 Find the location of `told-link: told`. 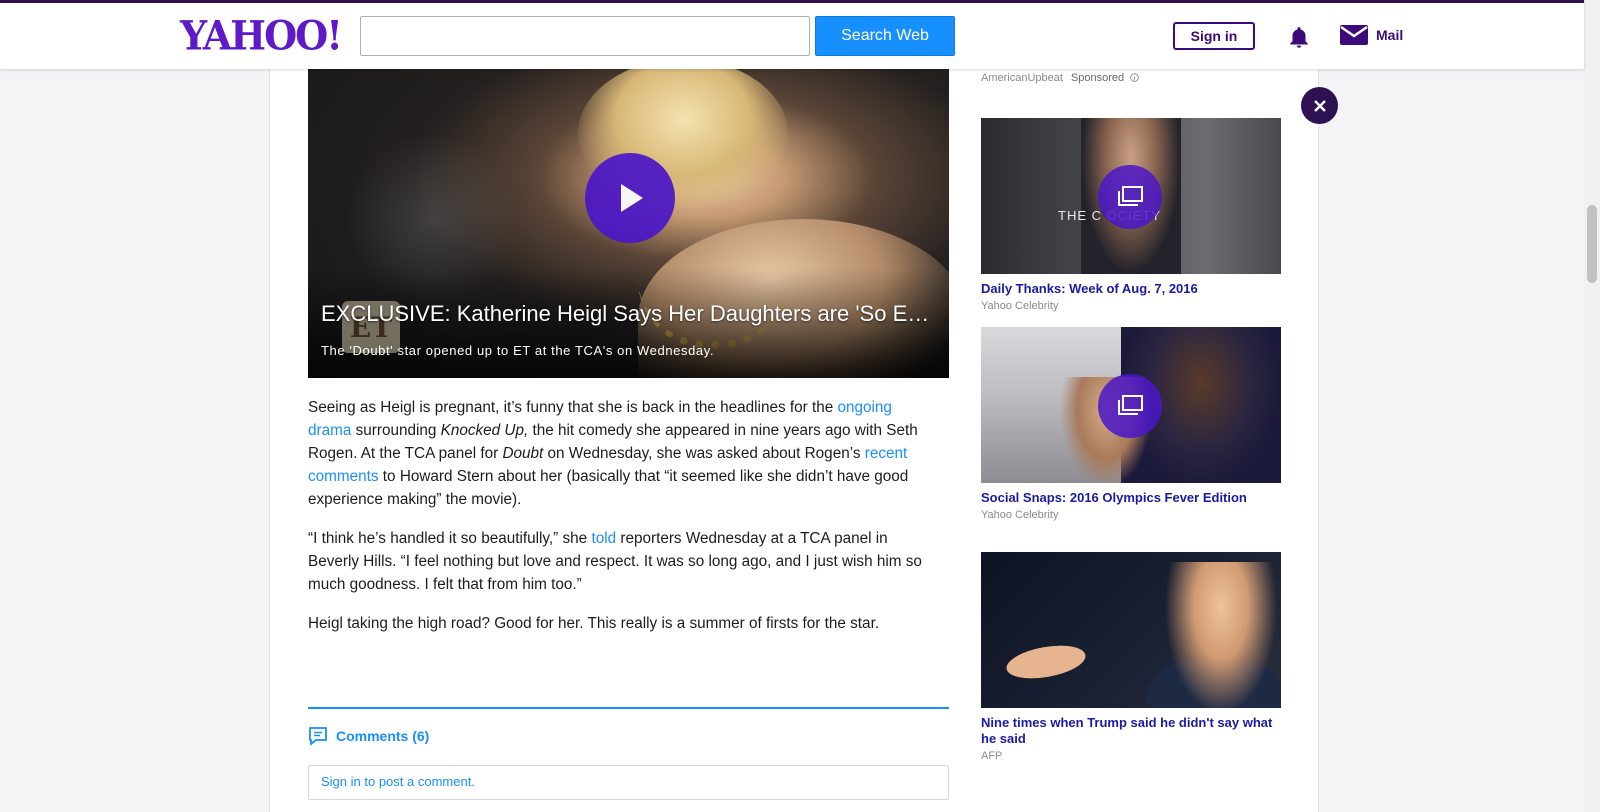

told-link: told is located at coordinates (603, 538).